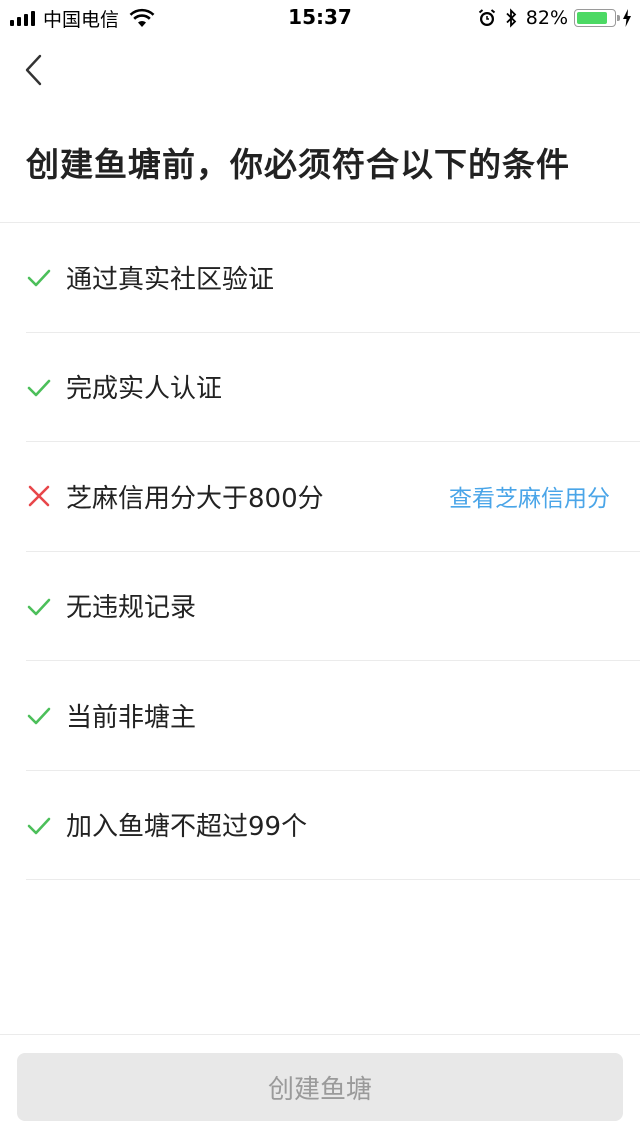 The image size is (640, 1138). What do you see at coordinates (144, 389) in the screenshot?
I see `condition-label: 完成实人认证` at bounding box center [144, 389].